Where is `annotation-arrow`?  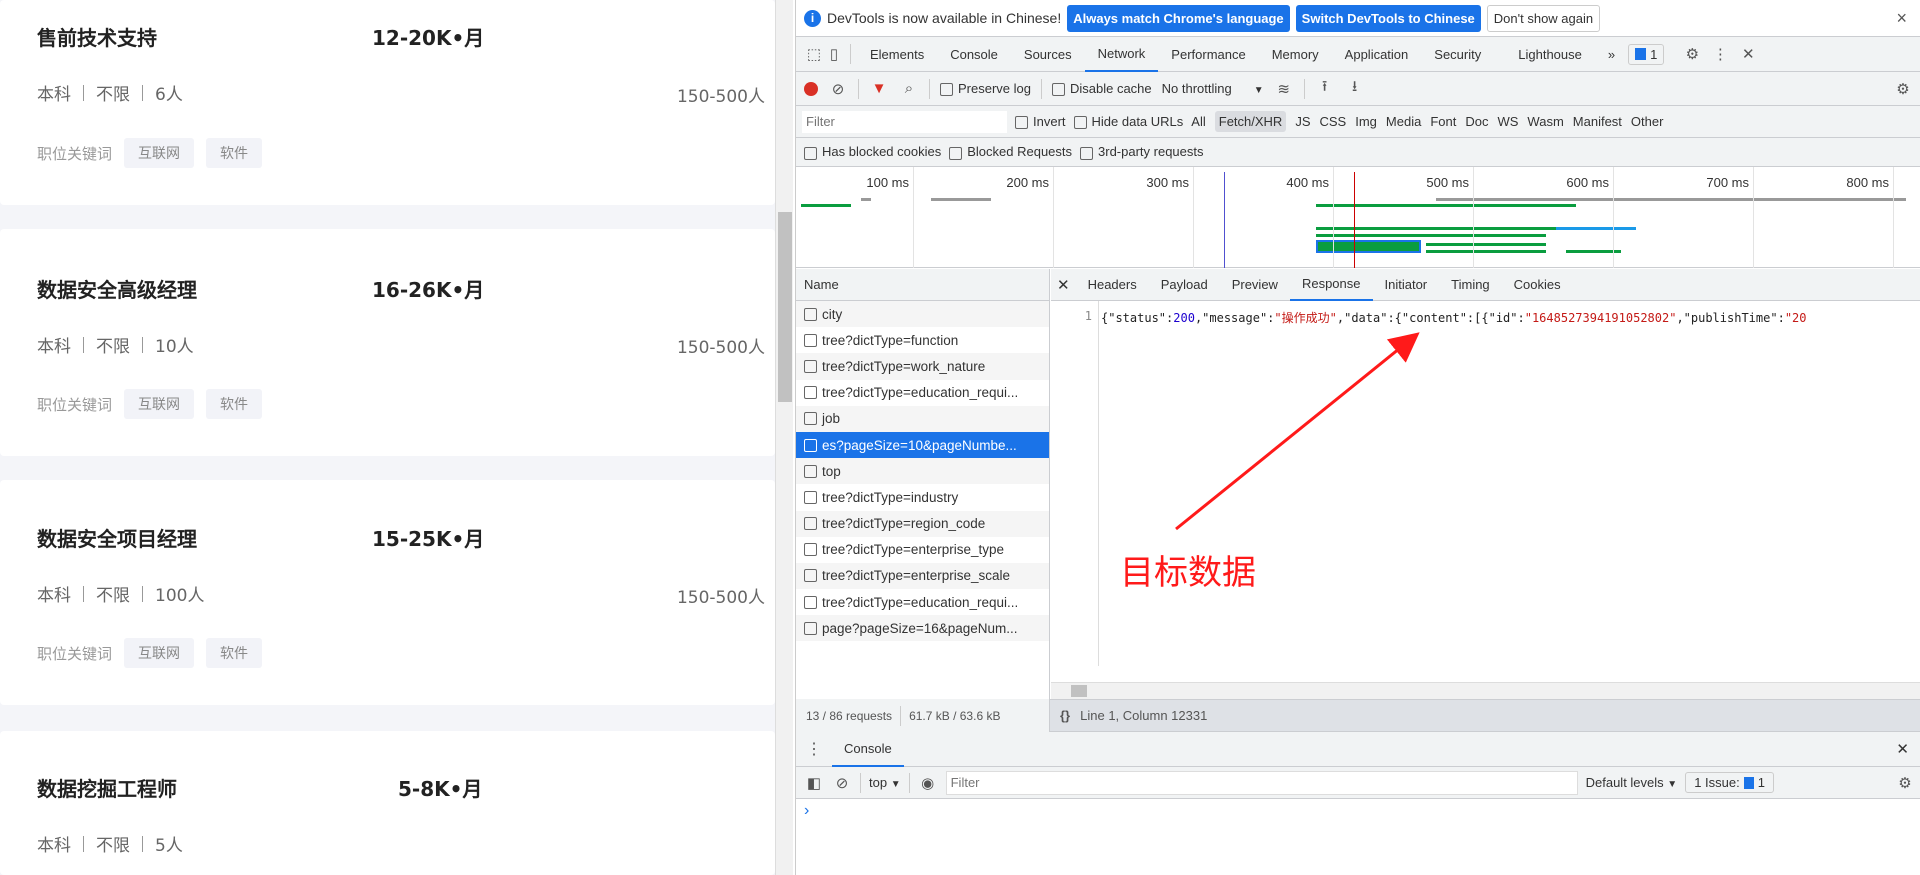
annotation-arrow is located at coordinates (1297, 431).